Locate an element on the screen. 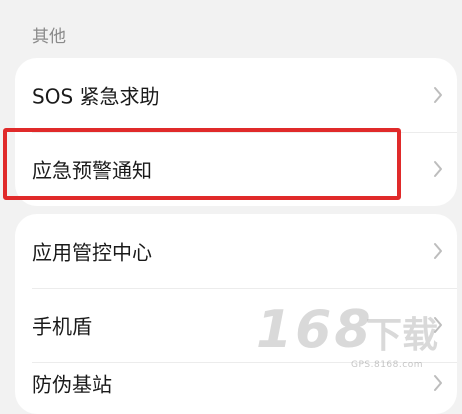 The width and height of the screenshot is (462, 414). settings-item-label: 防伪基站 is located at coordinates (72, 384).